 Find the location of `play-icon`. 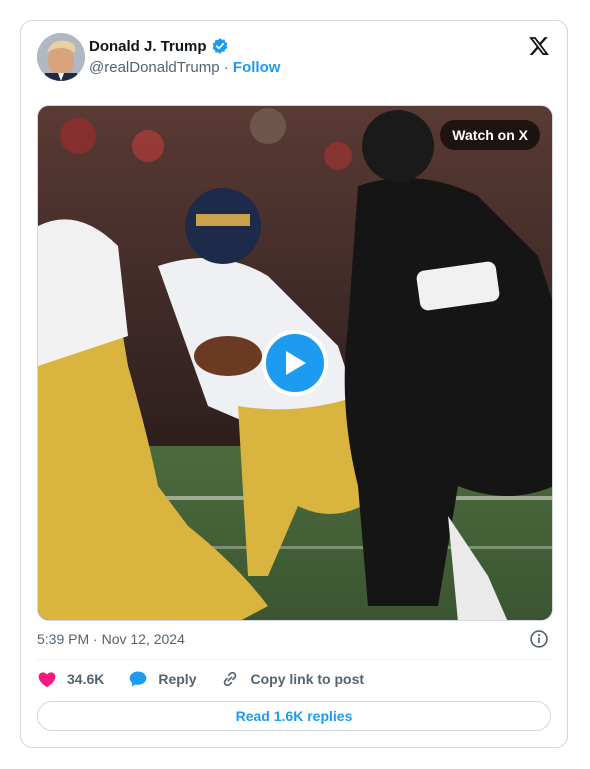

play-icon is located at coordinates (296, 363).